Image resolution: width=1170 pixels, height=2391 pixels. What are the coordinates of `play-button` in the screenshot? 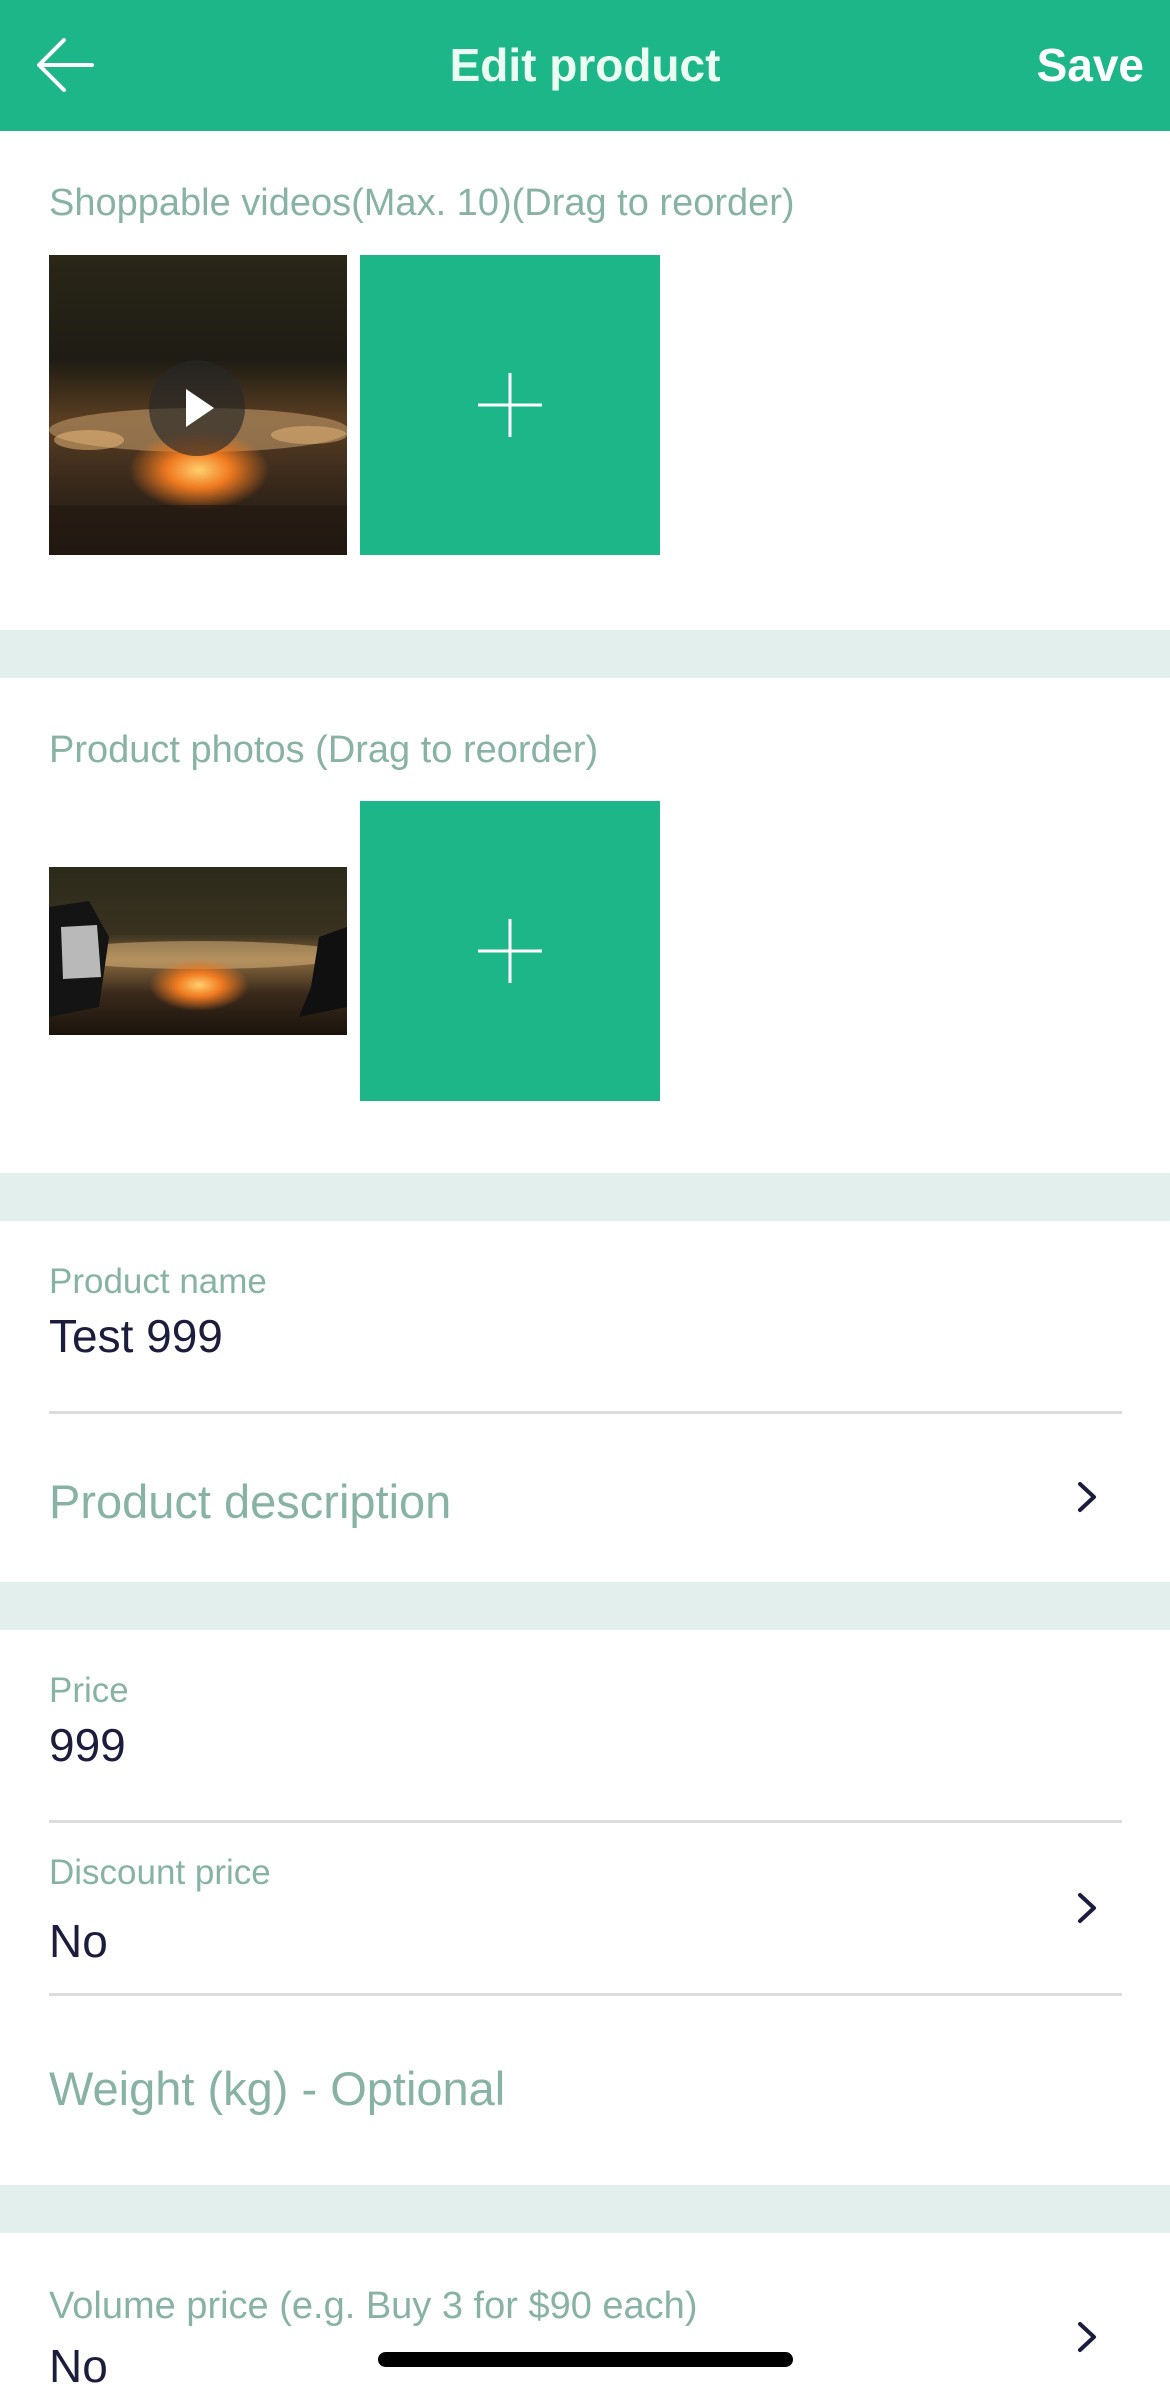 It's located at (197, 408).